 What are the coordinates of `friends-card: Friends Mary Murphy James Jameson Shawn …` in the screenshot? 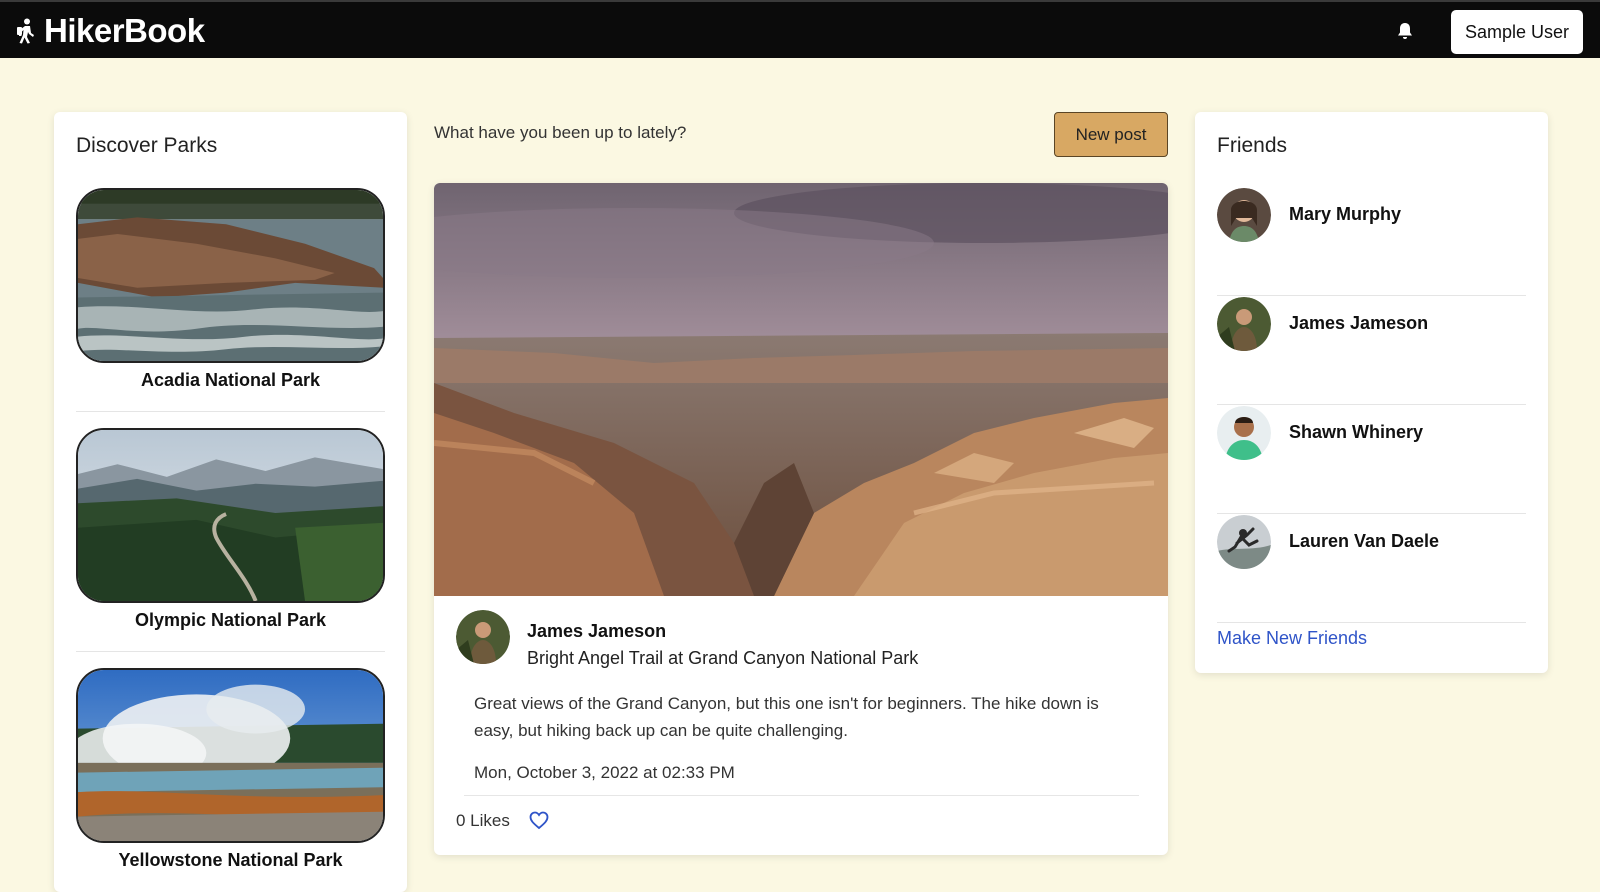 It's located at (1371, 392).